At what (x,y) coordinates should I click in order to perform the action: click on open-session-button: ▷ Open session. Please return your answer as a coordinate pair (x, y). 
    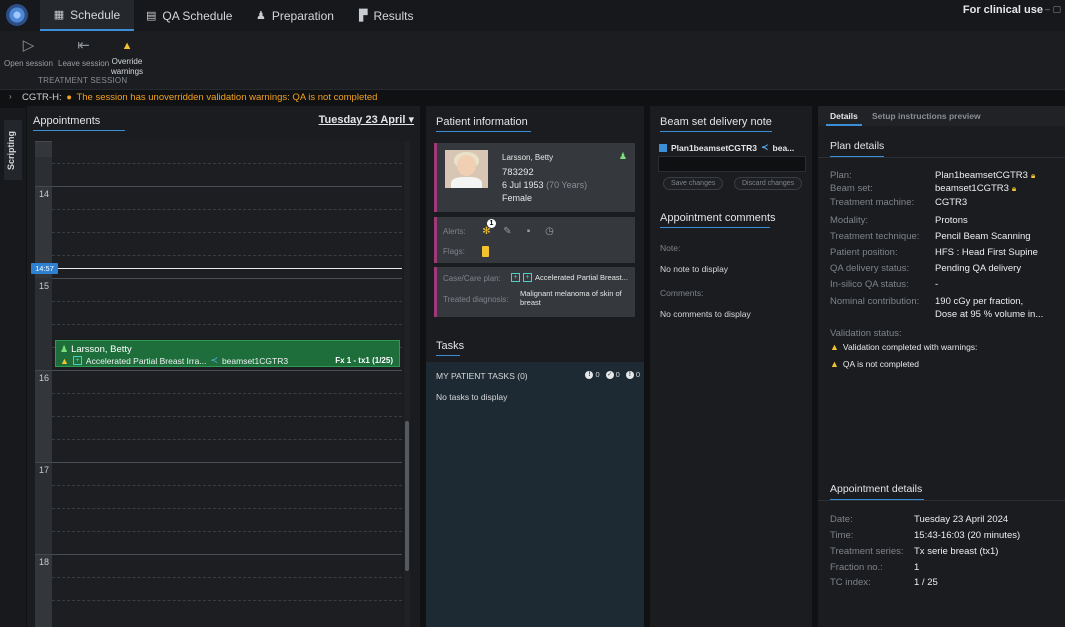
    Looking at the image, I should click on (28, 53).